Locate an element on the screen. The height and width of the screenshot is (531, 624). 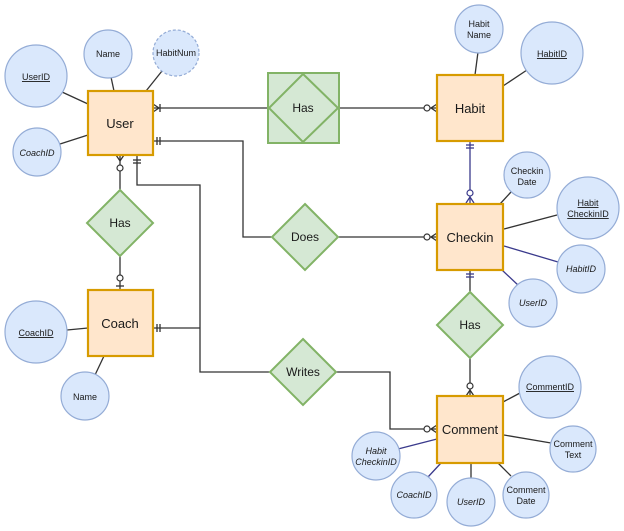
relationship-checkin-comment-has-label: Has is located at coordinates (469, 325).